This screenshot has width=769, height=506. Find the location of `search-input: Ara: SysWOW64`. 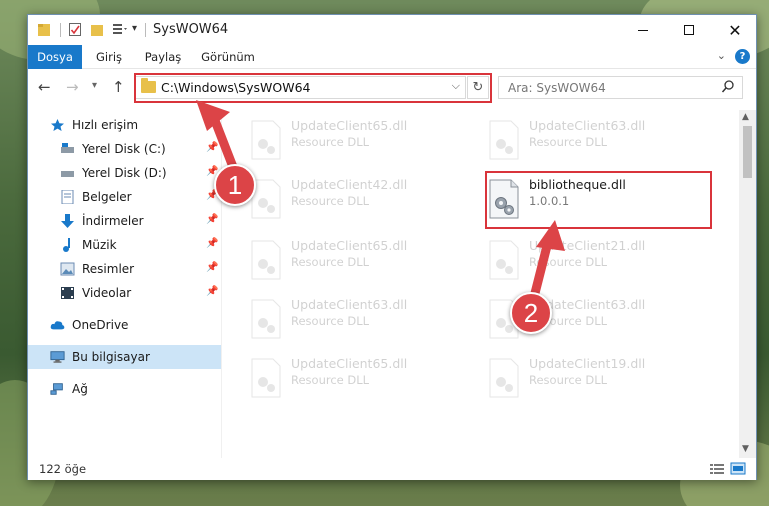

search-input: Ara: SysWOW64 is located at coordinates (620, 87).